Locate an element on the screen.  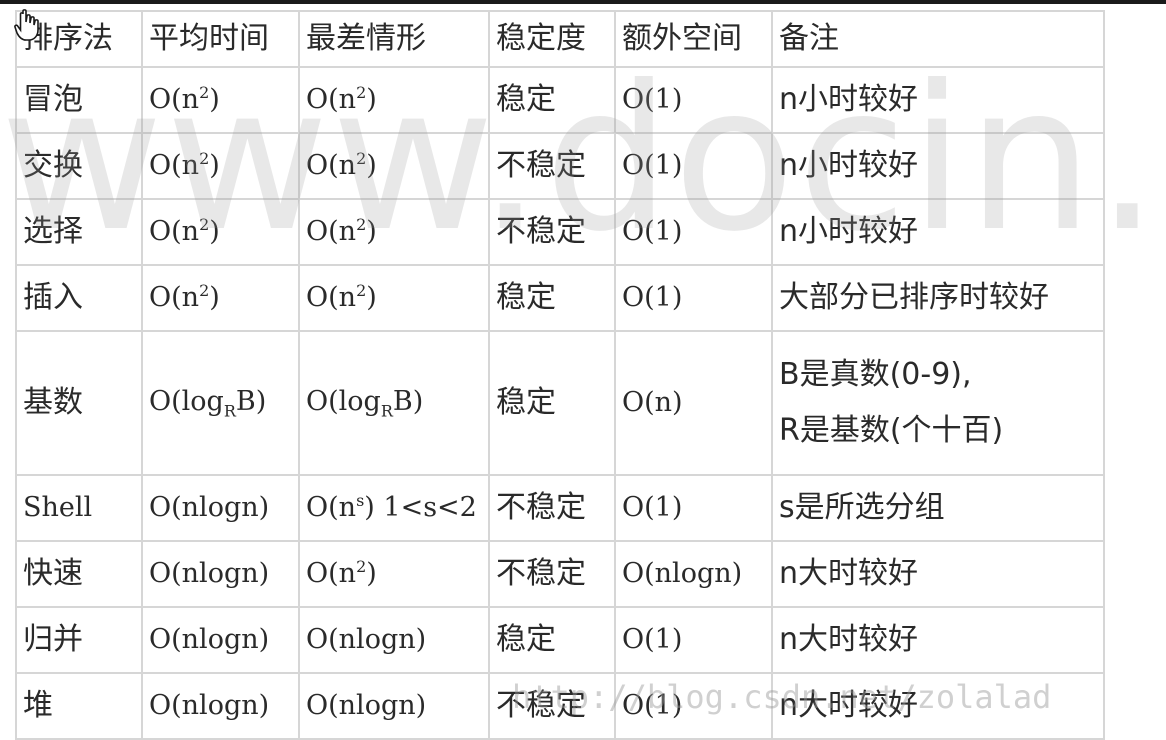
table-row: 堆 O(nlogn) O(nlogn) 不稳定 O(1) n大时较好 is located at coordinates (560, 706).